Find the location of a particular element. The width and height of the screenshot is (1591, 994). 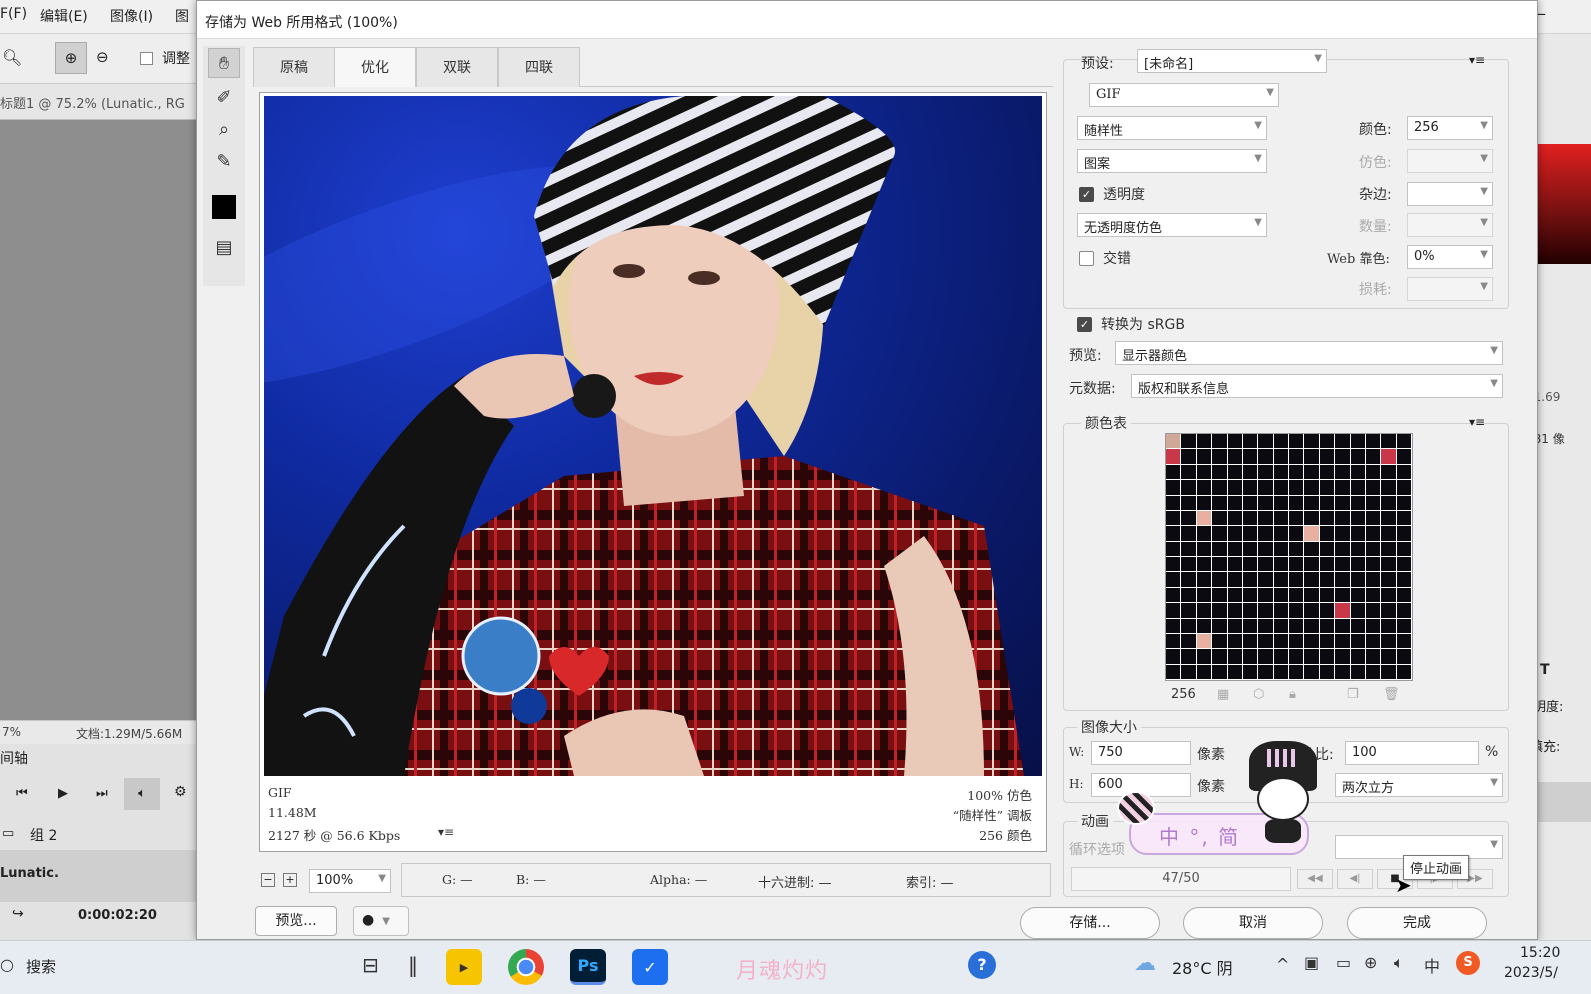

cancel-button: 取消 is located at coordinates (1253, 923).